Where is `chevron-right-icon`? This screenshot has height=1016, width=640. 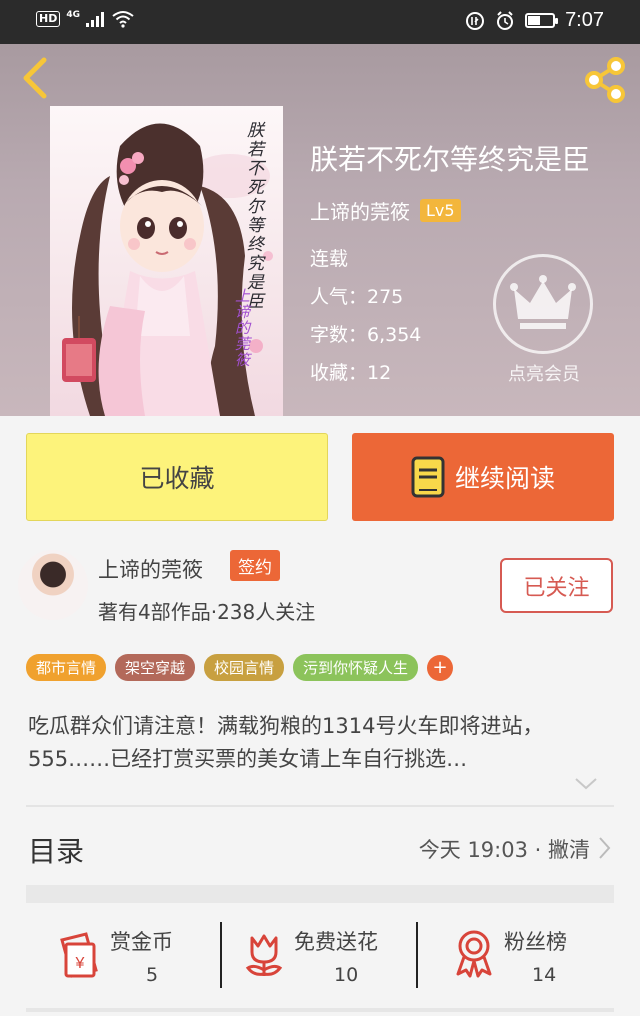
chevron-right-icon is located at coordinates (605, 848).